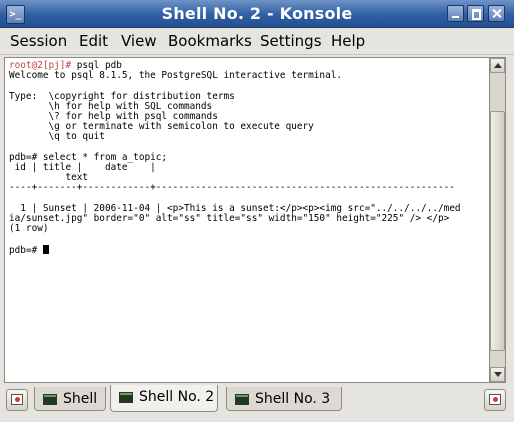 The width and height of the screenshot is (514, 422). Describe the element at coordinates (235, 239) in the screenshot. I see `terminal-line` at that location.